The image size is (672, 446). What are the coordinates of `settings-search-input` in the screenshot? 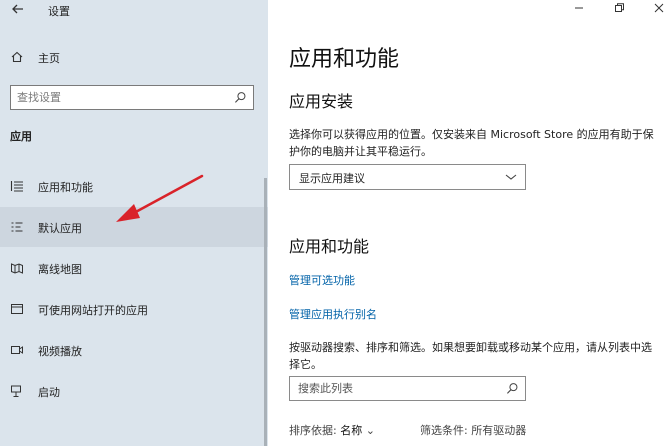 It's located at (122, 97).